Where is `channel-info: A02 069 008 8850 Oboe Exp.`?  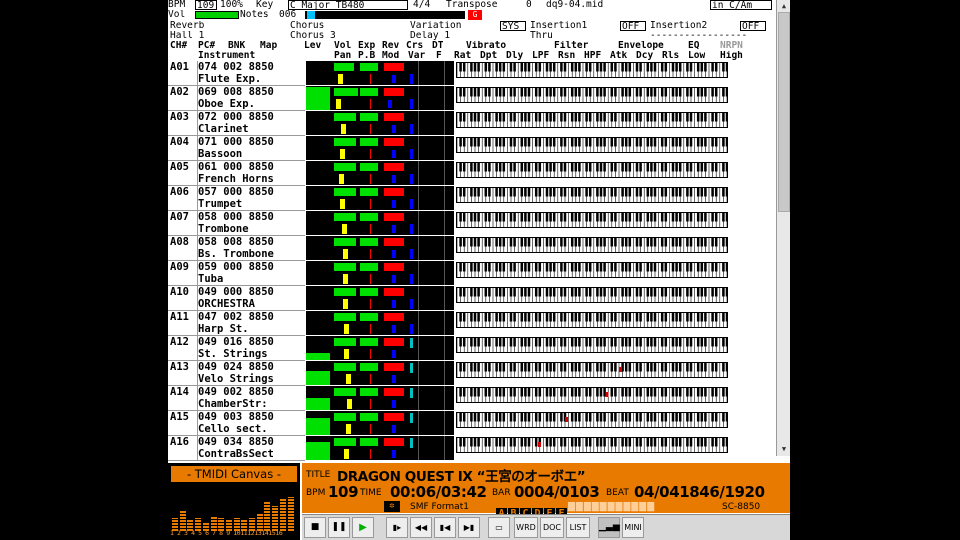
channel-info: A02 069 008 8850 Oboe Exp. is located at coordinates (236, 98).